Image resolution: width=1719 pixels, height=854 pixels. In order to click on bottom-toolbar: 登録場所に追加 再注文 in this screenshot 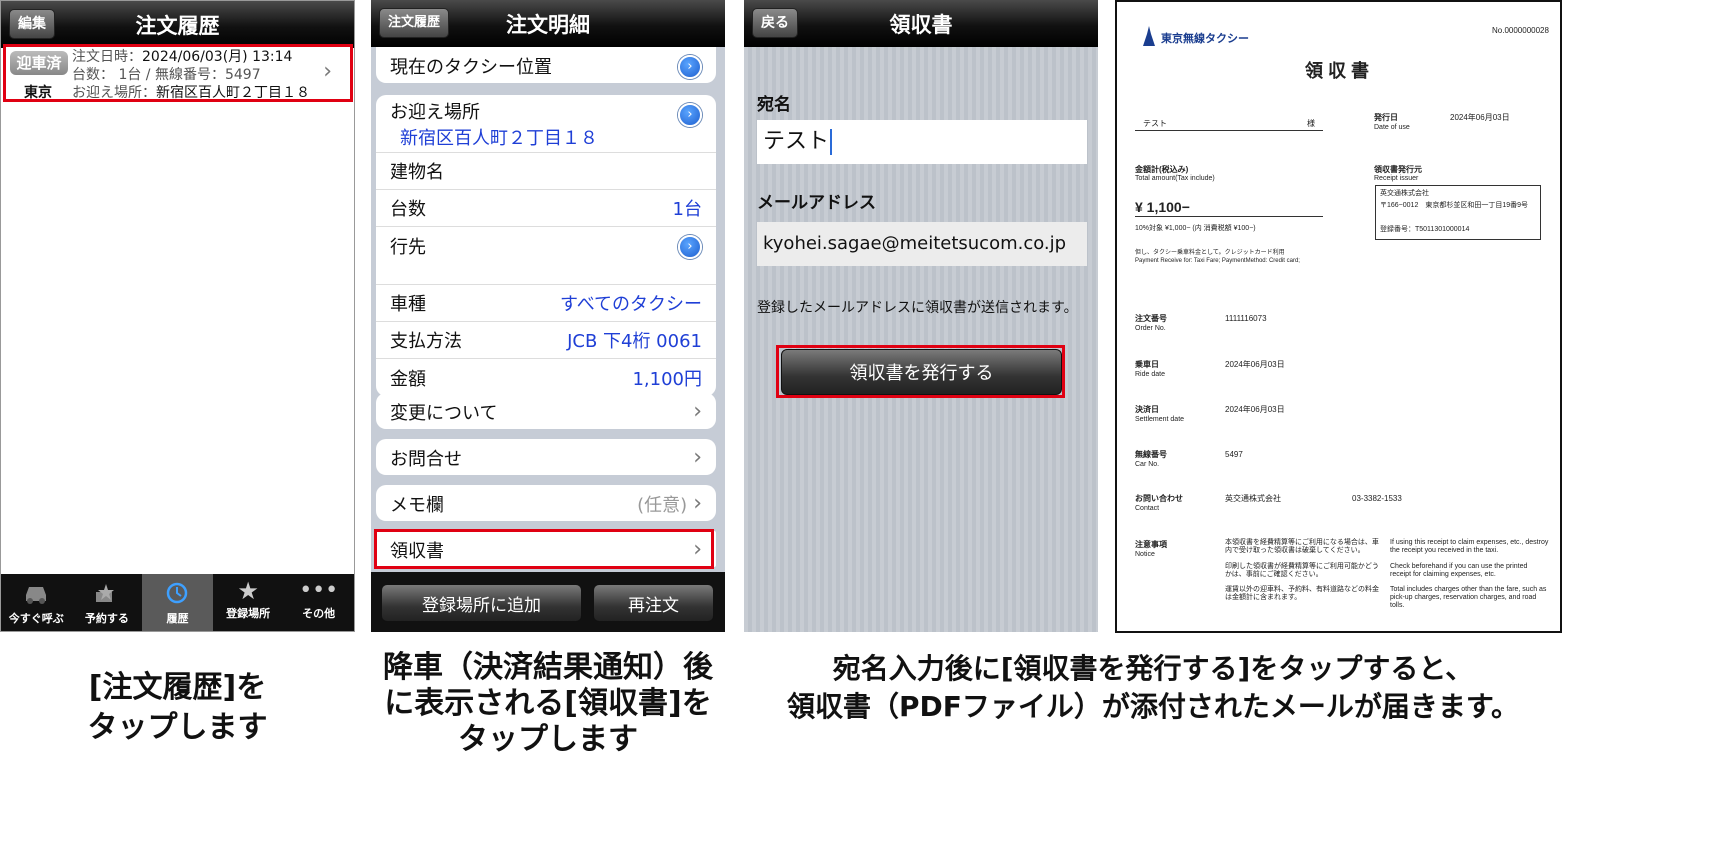, I will do `click(548, 602)`.